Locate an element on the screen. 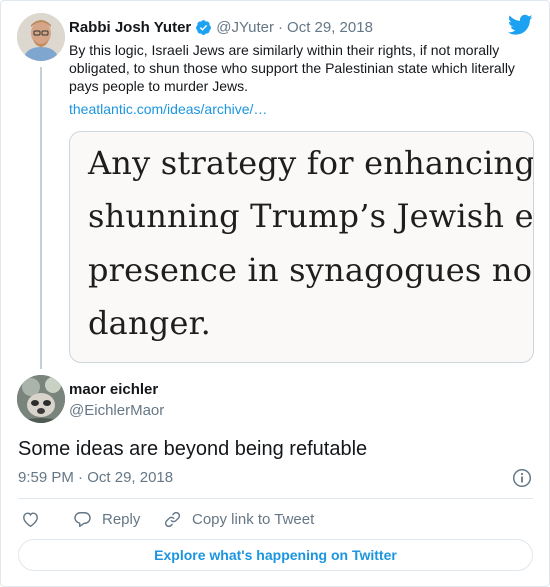  avatar-maor-eichler is located at coordinates (41, 399).